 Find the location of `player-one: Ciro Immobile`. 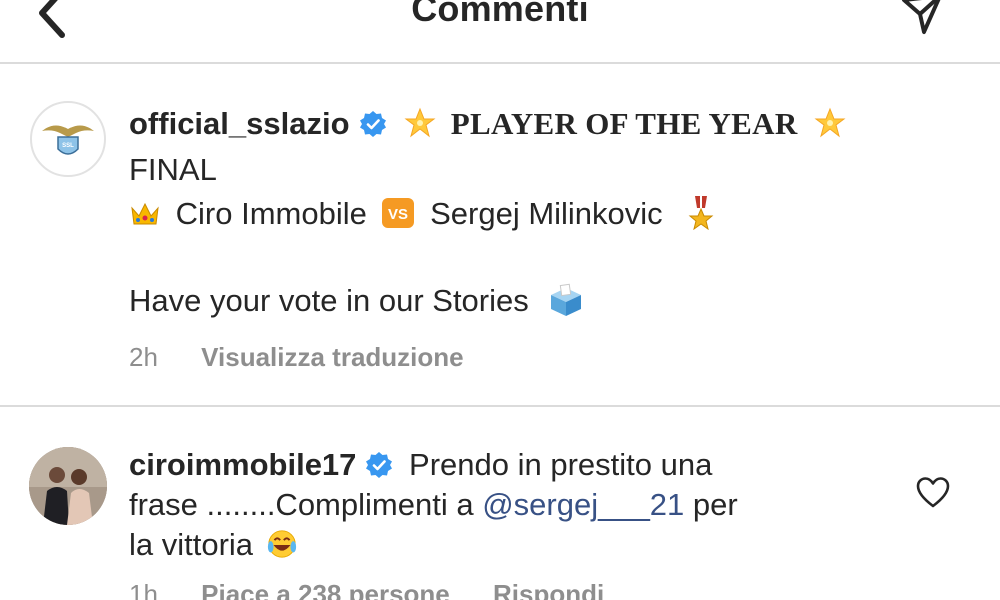

player-one: Ciro Immobile is located at coordinates (271, 213).